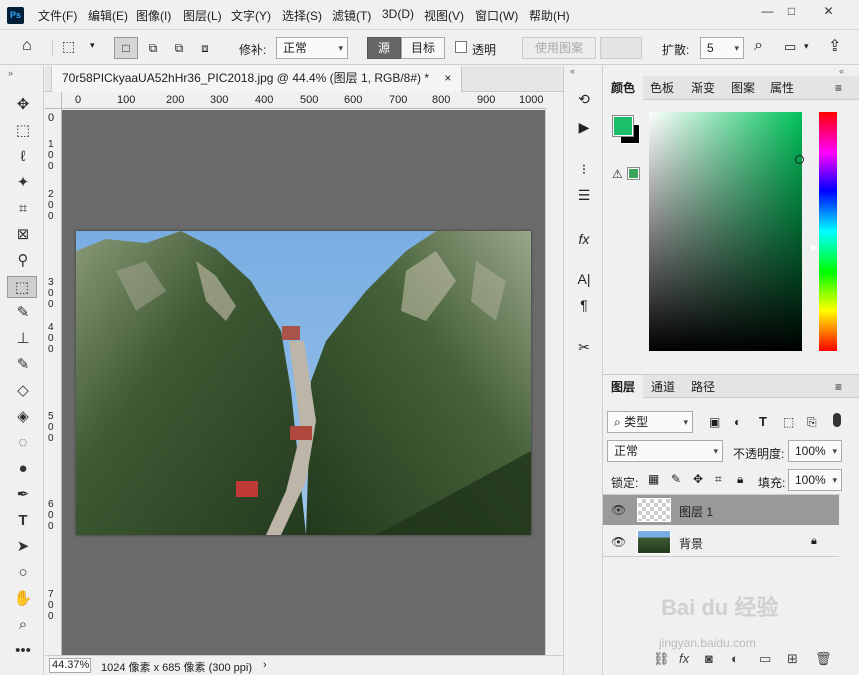 This screenshot has height=675, width=859. I want to click on patch-tool-icon: ⬚, so click(22, 287).